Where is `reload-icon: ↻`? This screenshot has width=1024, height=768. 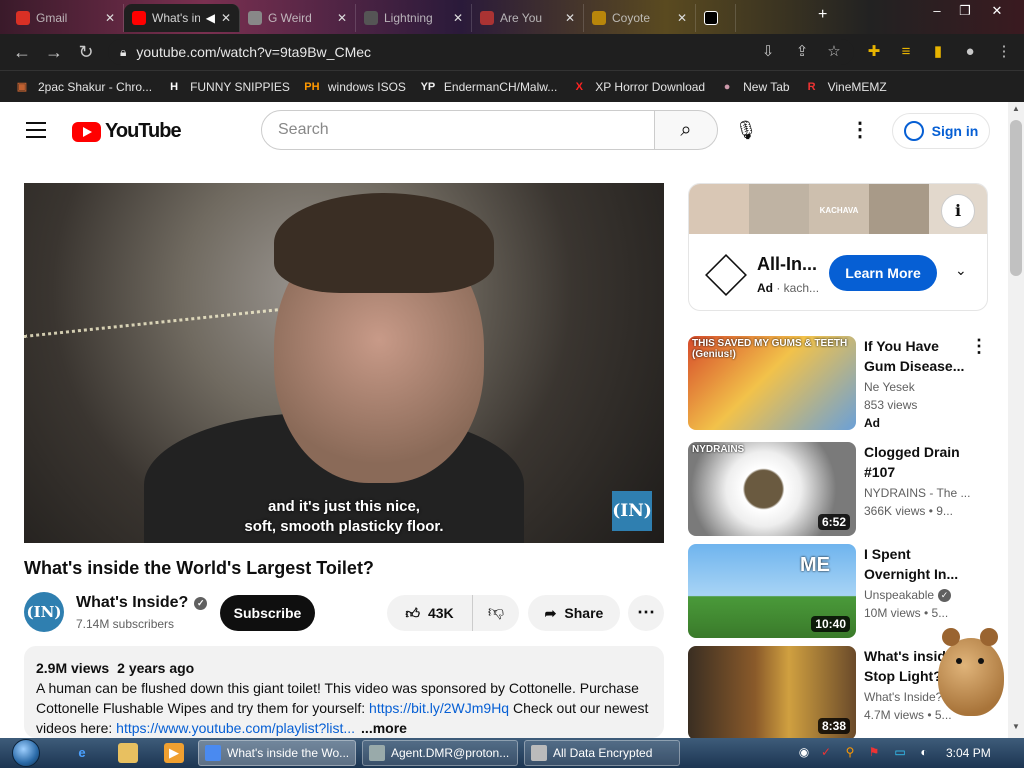
reload-icon: ↻ is located at coordinates (86, 52).